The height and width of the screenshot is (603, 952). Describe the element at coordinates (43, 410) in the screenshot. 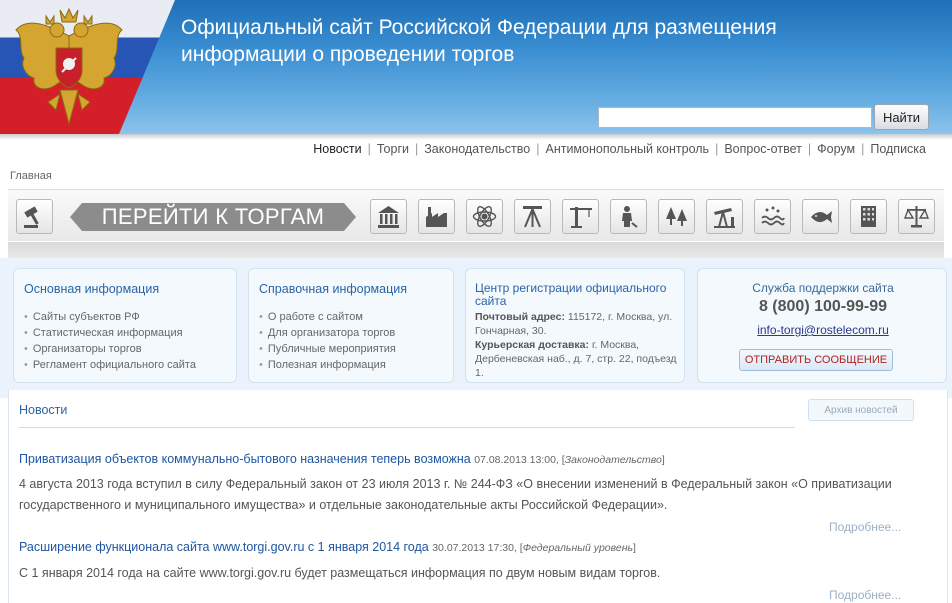

I see `news-section-title: Новости` at that location.